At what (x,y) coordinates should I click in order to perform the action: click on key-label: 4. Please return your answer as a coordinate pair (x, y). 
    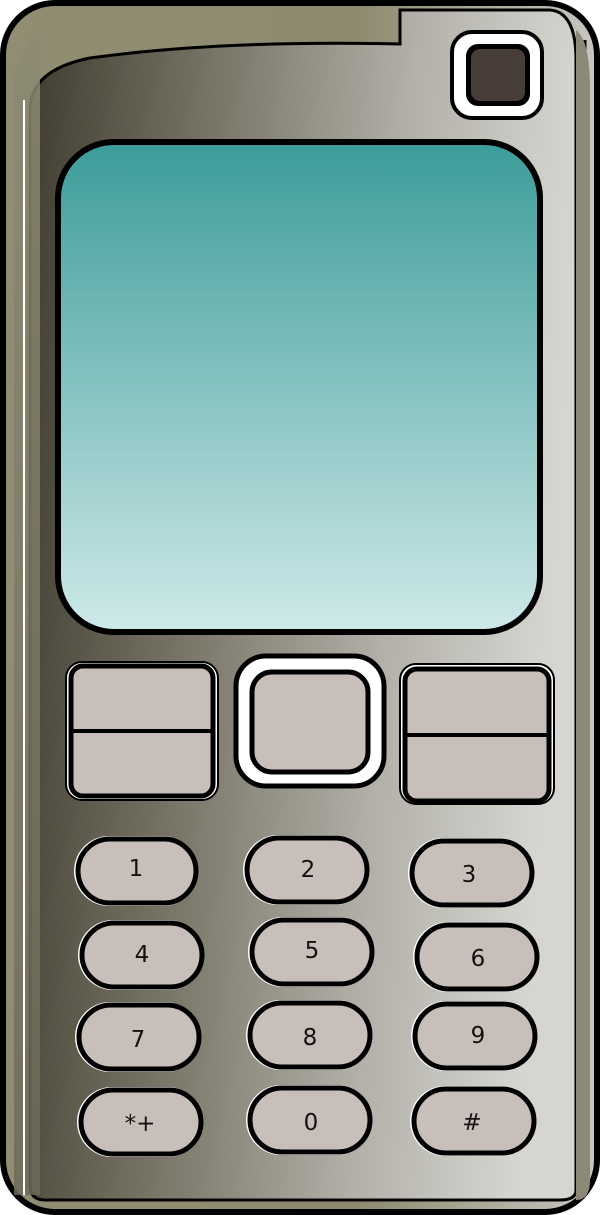
    Looking at the image, I should click on (142, 955).